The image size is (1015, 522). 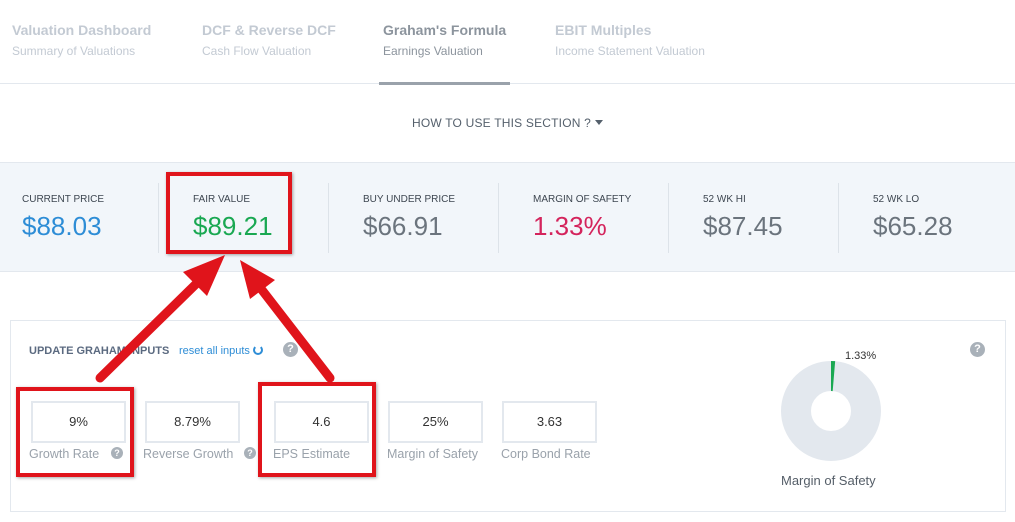 What do you see at coordinates (148, 331) in the screenshot?
I see `arrow-line-growth` at bounding box center [148, 331].